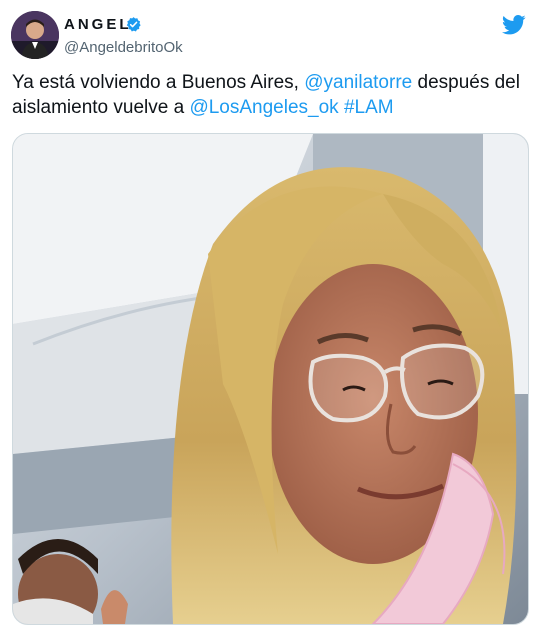 This screenshot has width=542, height=625. I want to click on twitter-bird-icon, so click(514, 25).